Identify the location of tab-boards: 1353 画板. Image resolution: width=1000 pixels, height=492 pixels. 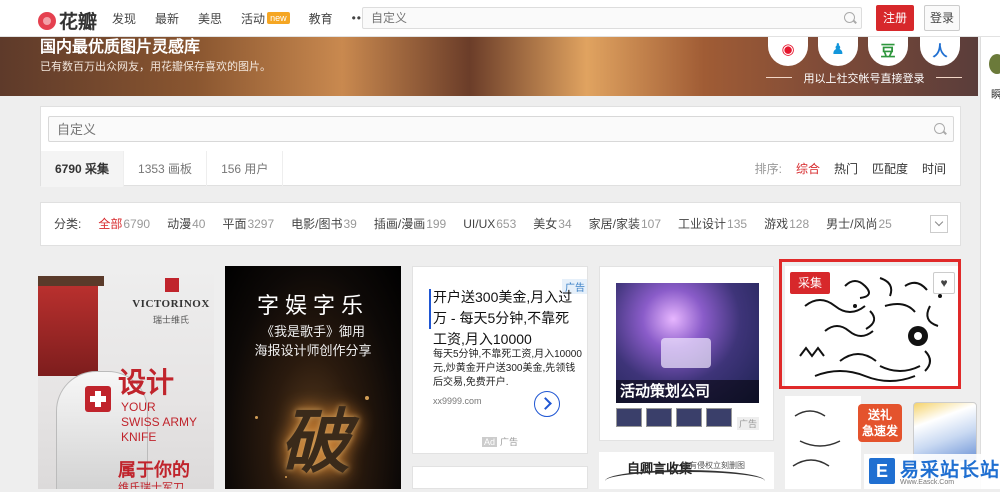
(166, 169).